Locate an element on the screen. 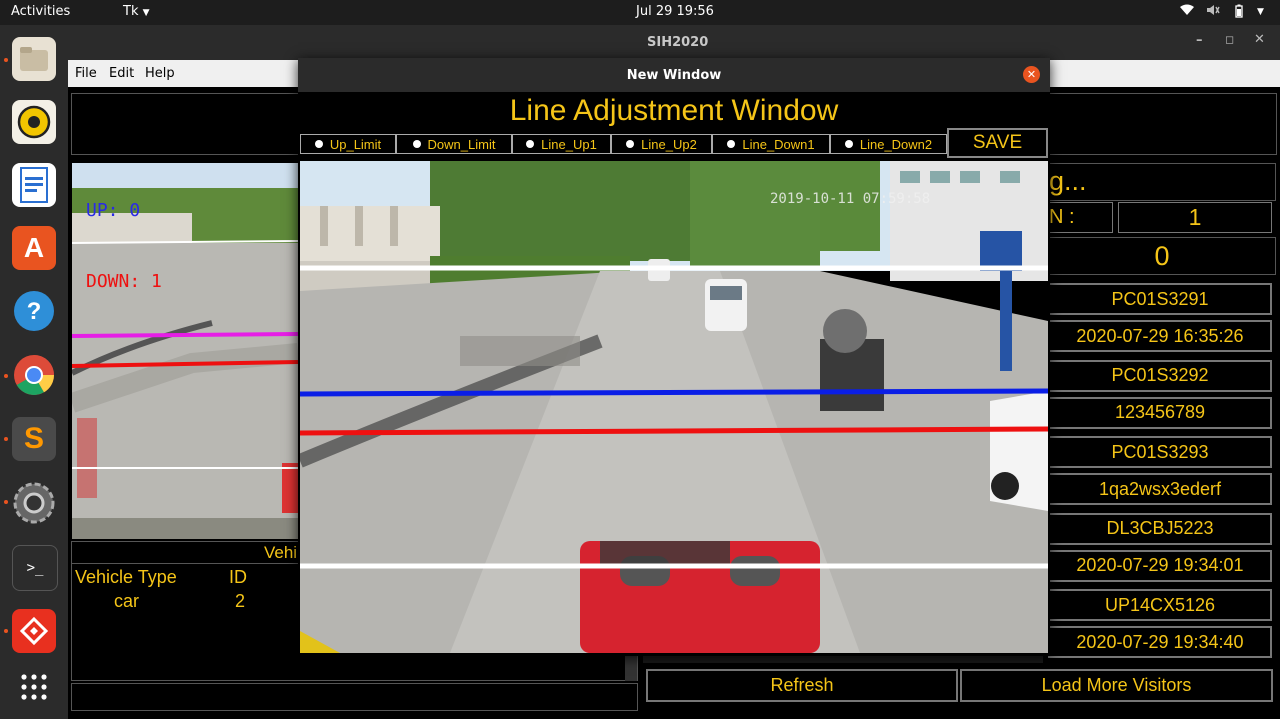 This screenshot has width=1280, height=719. visitor-plate: PC01S3293 is located at coordinates (1160, 452).